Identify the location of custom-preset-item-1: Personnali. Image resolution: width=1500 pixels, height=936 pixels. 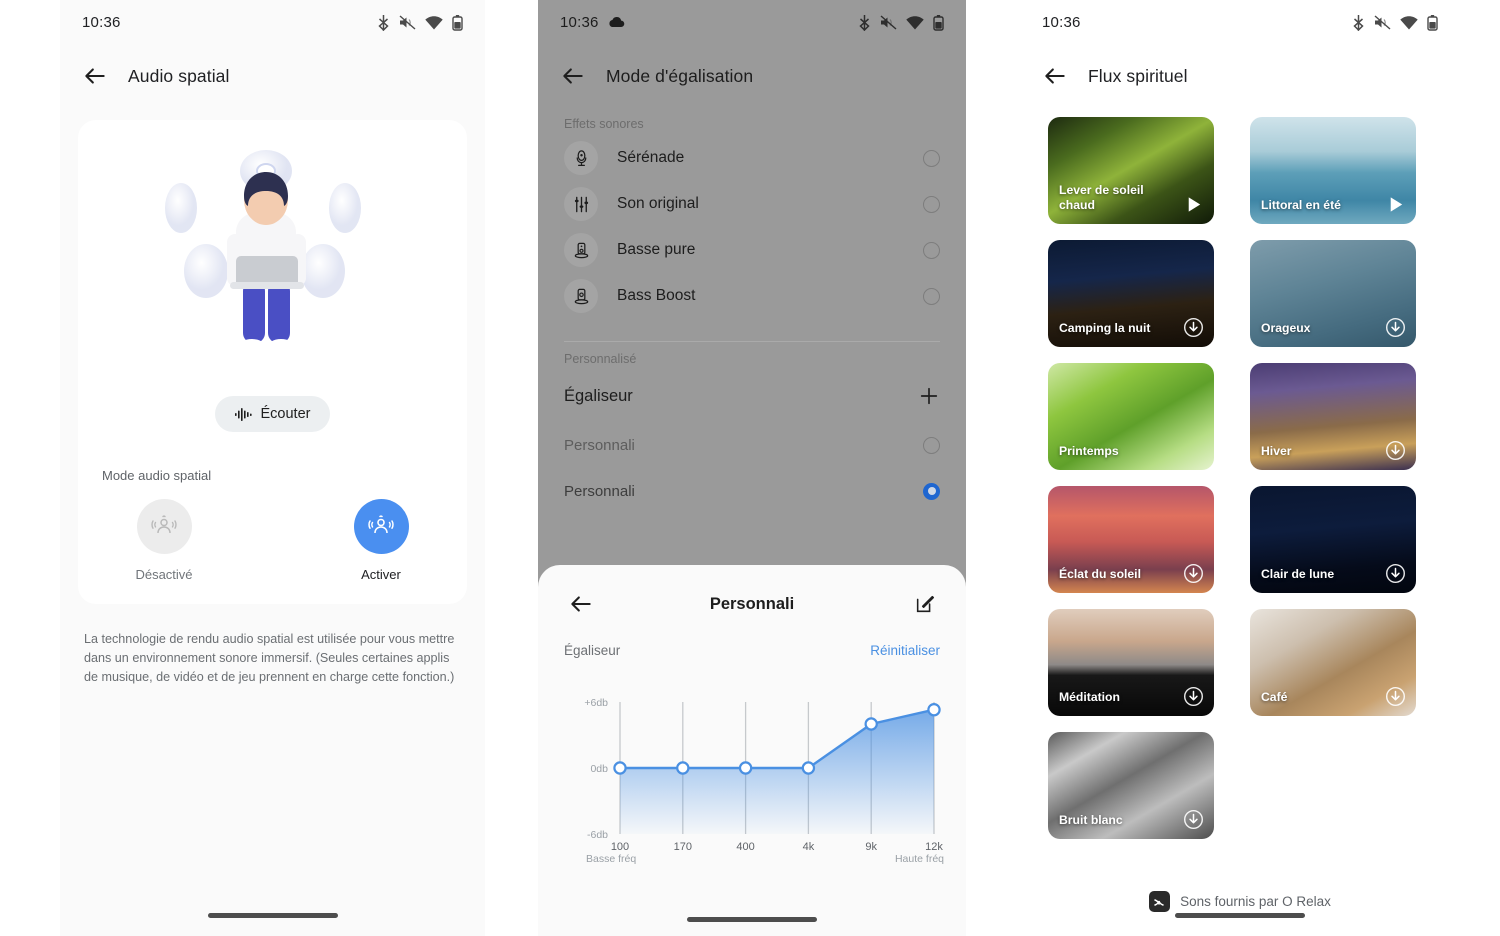
(752, 445).